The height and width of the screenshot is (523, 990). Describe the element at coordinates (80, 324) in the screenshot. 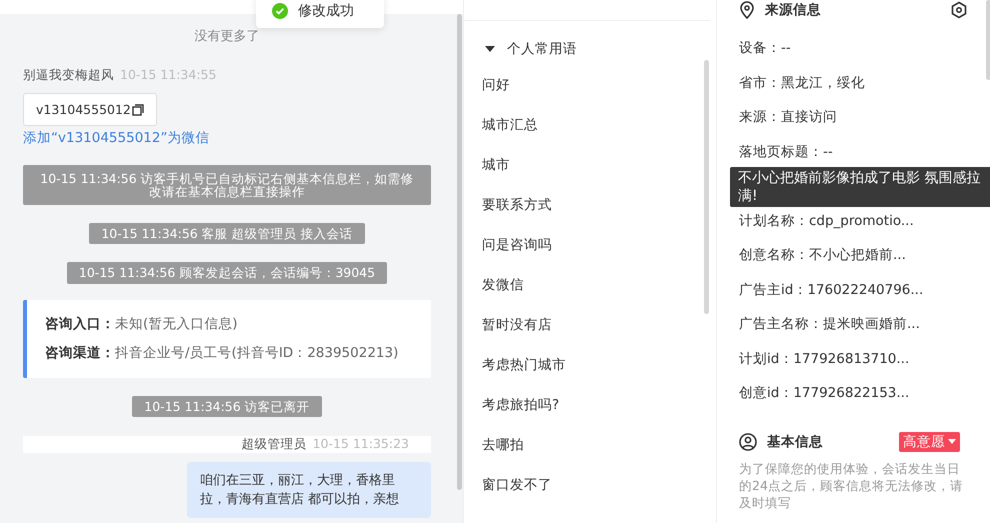

I see `entry-label: 咨询入口：` at that location.